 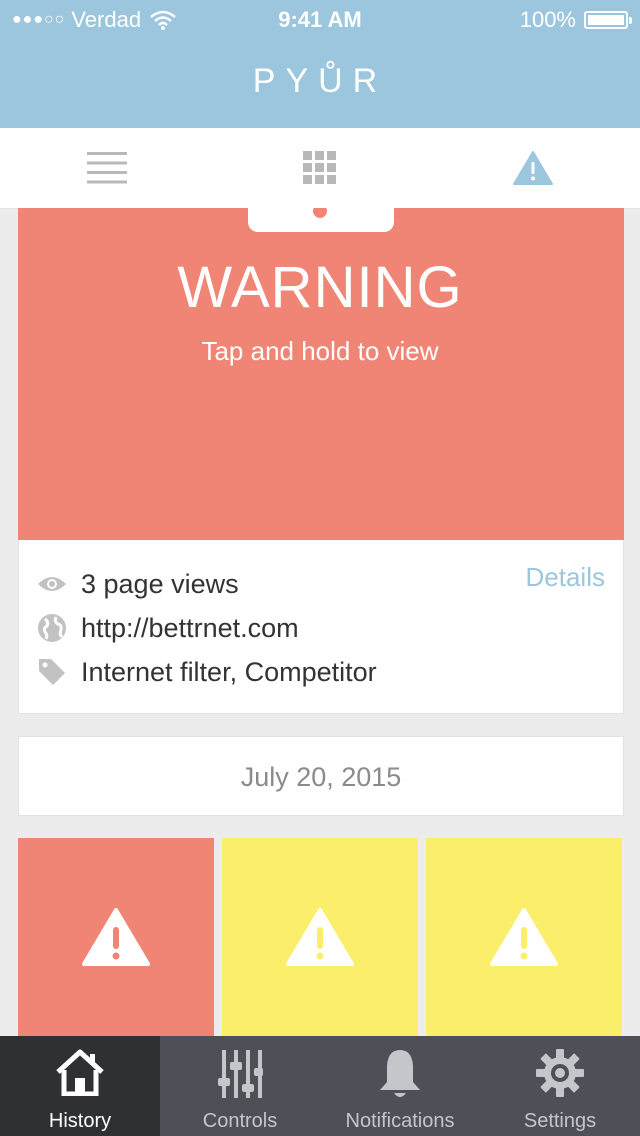 I want to click on tab-bar: History Controls Notifications Settings, so click(x=320, y=1086).